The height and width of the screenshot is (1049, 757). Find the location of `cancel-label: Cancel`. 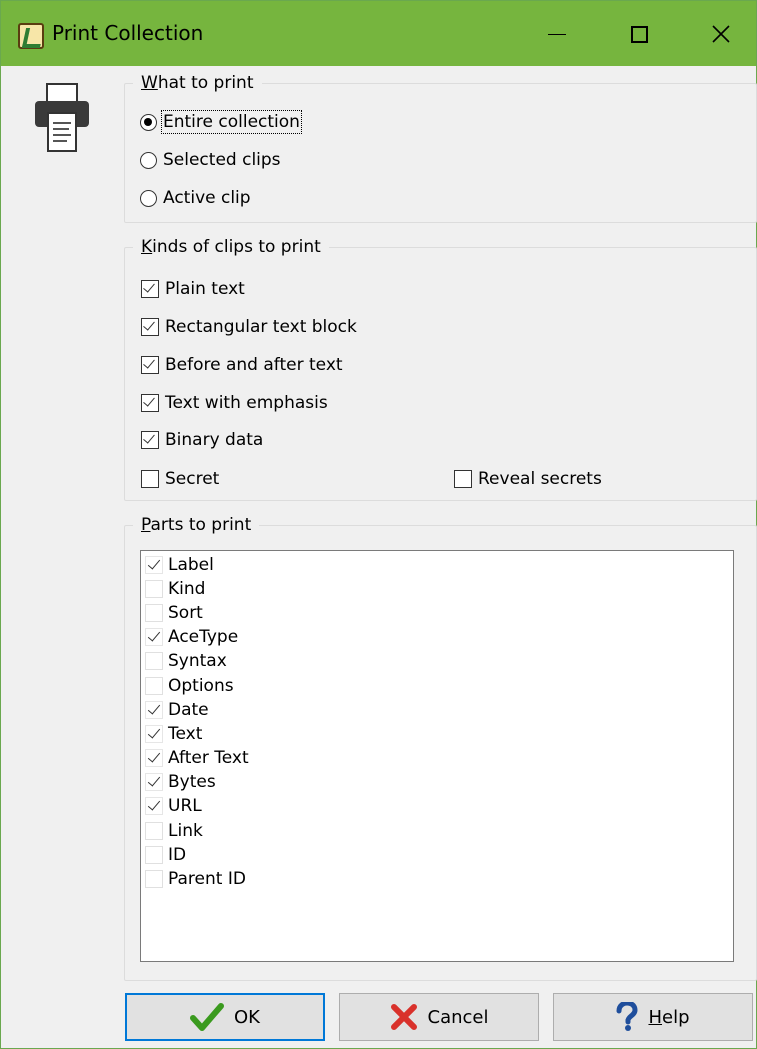

cancel-label: Cancel is located at coordinates (458, 1017).